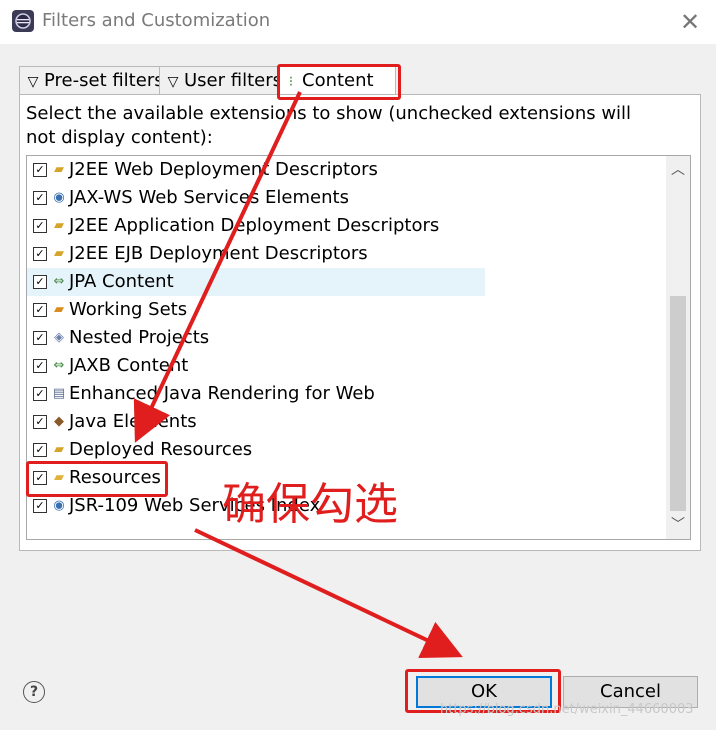 The height and width of the screenshot is (730, 723). Describe the element at coordinates (59, 281) in the screenshot. I see `jpa-icon: ⇔` at that location.